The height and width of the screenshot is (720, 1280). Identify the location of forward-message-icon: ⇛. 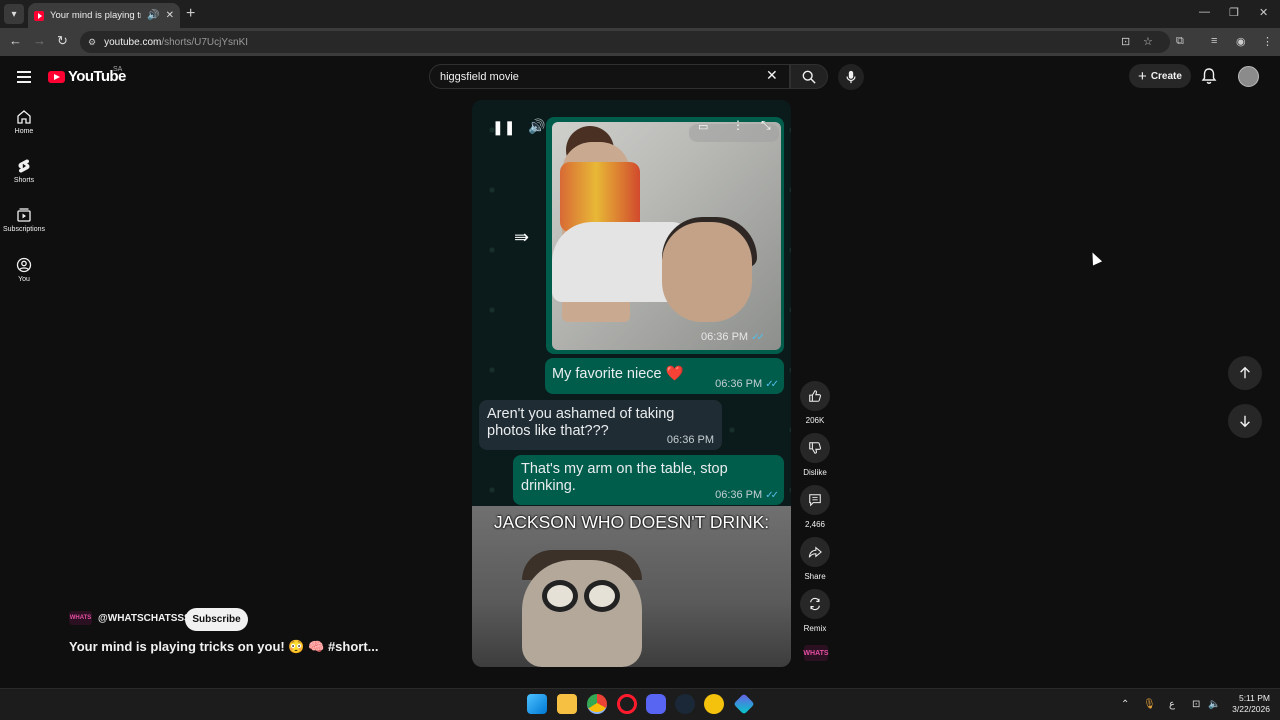
(522, 237).